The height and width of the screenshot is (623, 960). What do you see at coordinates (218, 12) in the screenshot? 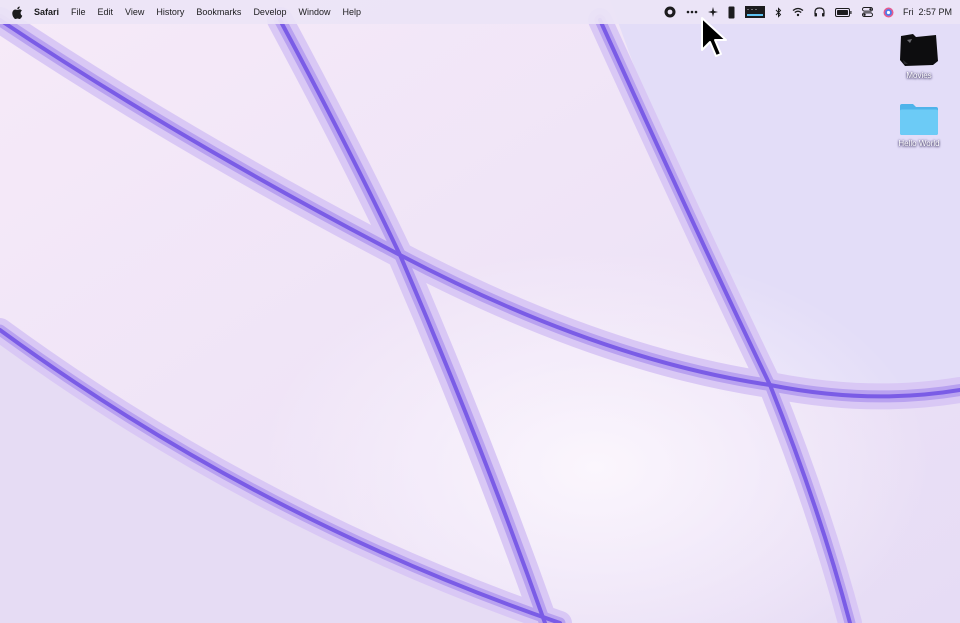
I see `menu-bookmarks: Bookmarks` at bounding box center [218, 12].